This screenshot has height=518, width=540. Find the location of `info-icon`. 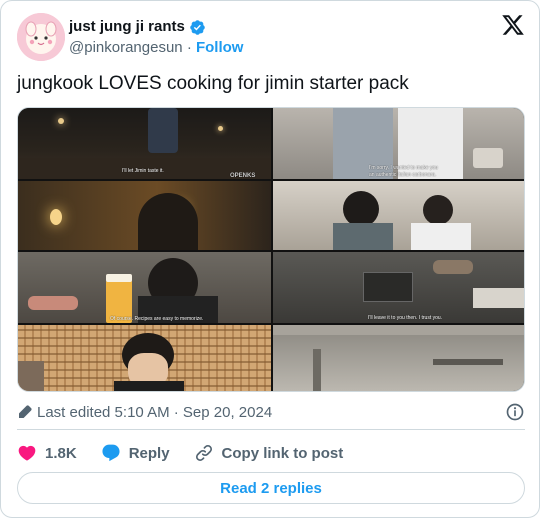

info-icon is located at coordinates (515, 412).